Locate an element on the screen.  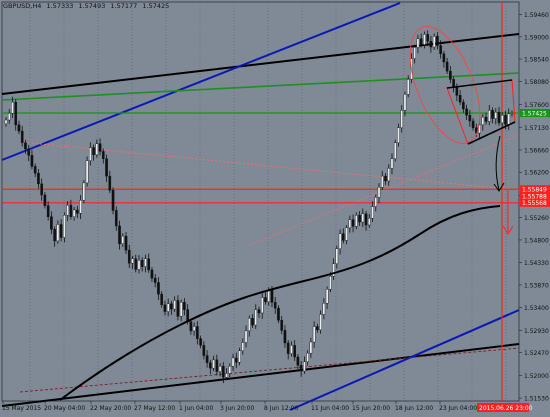
y-tick-label: 1.52930 is located at coordinates (536, 331).